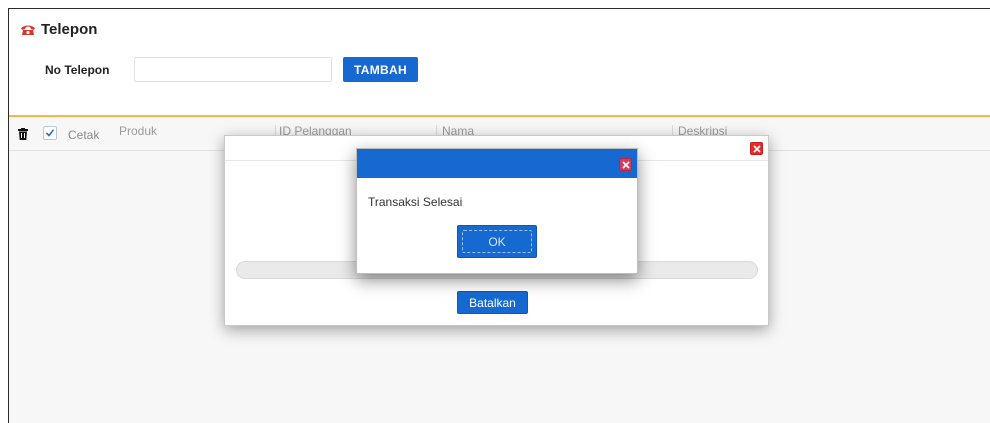 The image size is (990, 423). Describe the element at coordinates (497, 211) in the screenshot. I see `alert-dialog: Transaksi Selesai OK` at that location.